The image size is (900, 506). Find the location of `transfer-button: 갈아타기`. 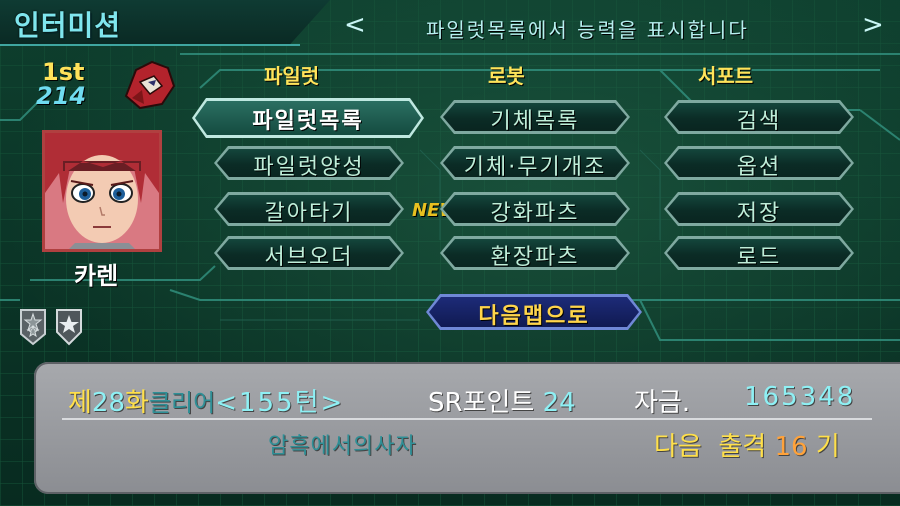

transfer-button: 갈아타기 is located at coordinates (309, 209).